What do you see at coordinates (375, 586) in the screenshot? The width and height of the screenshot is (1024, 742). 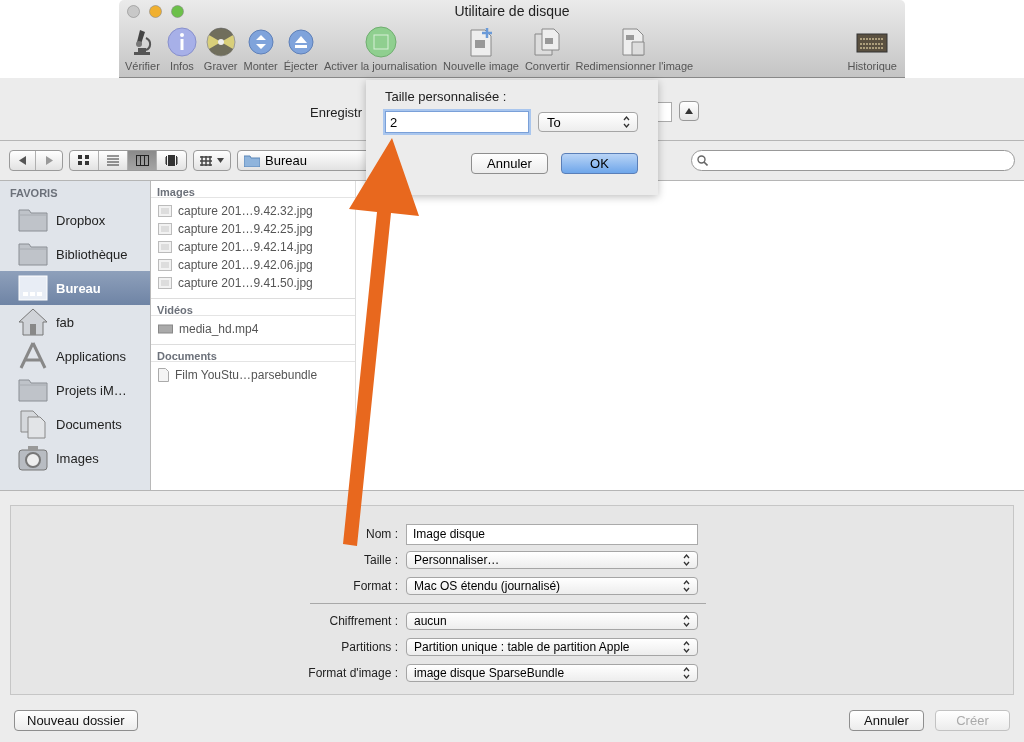 I see `field-label: Format :` at bounding box center [375, 586].